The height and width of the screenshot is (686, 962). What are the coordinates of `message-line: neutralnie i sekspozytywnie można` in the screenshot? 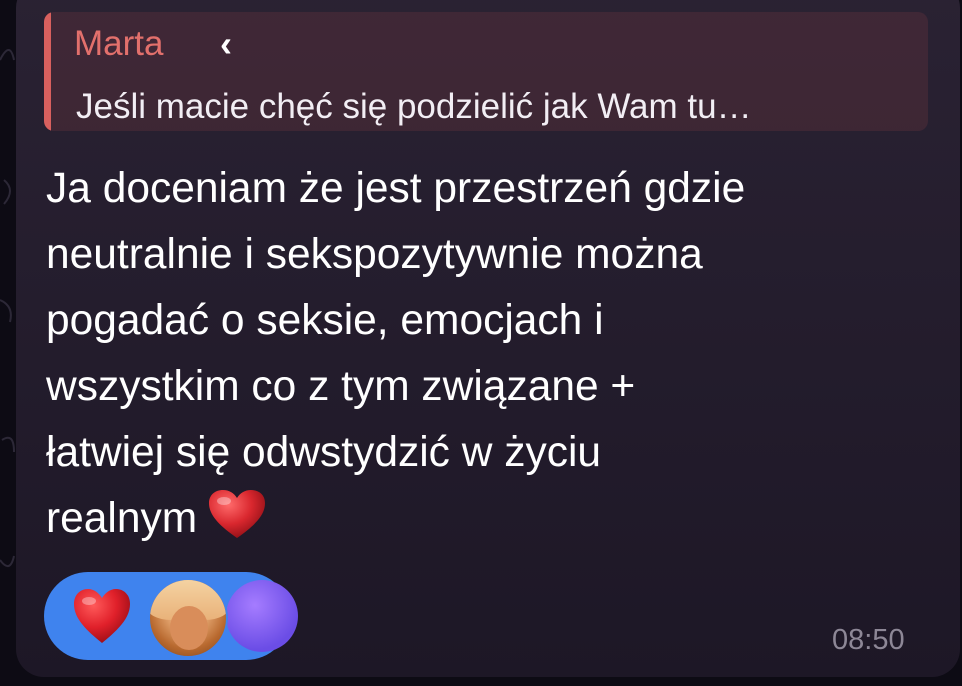 It's located at (374, 254).